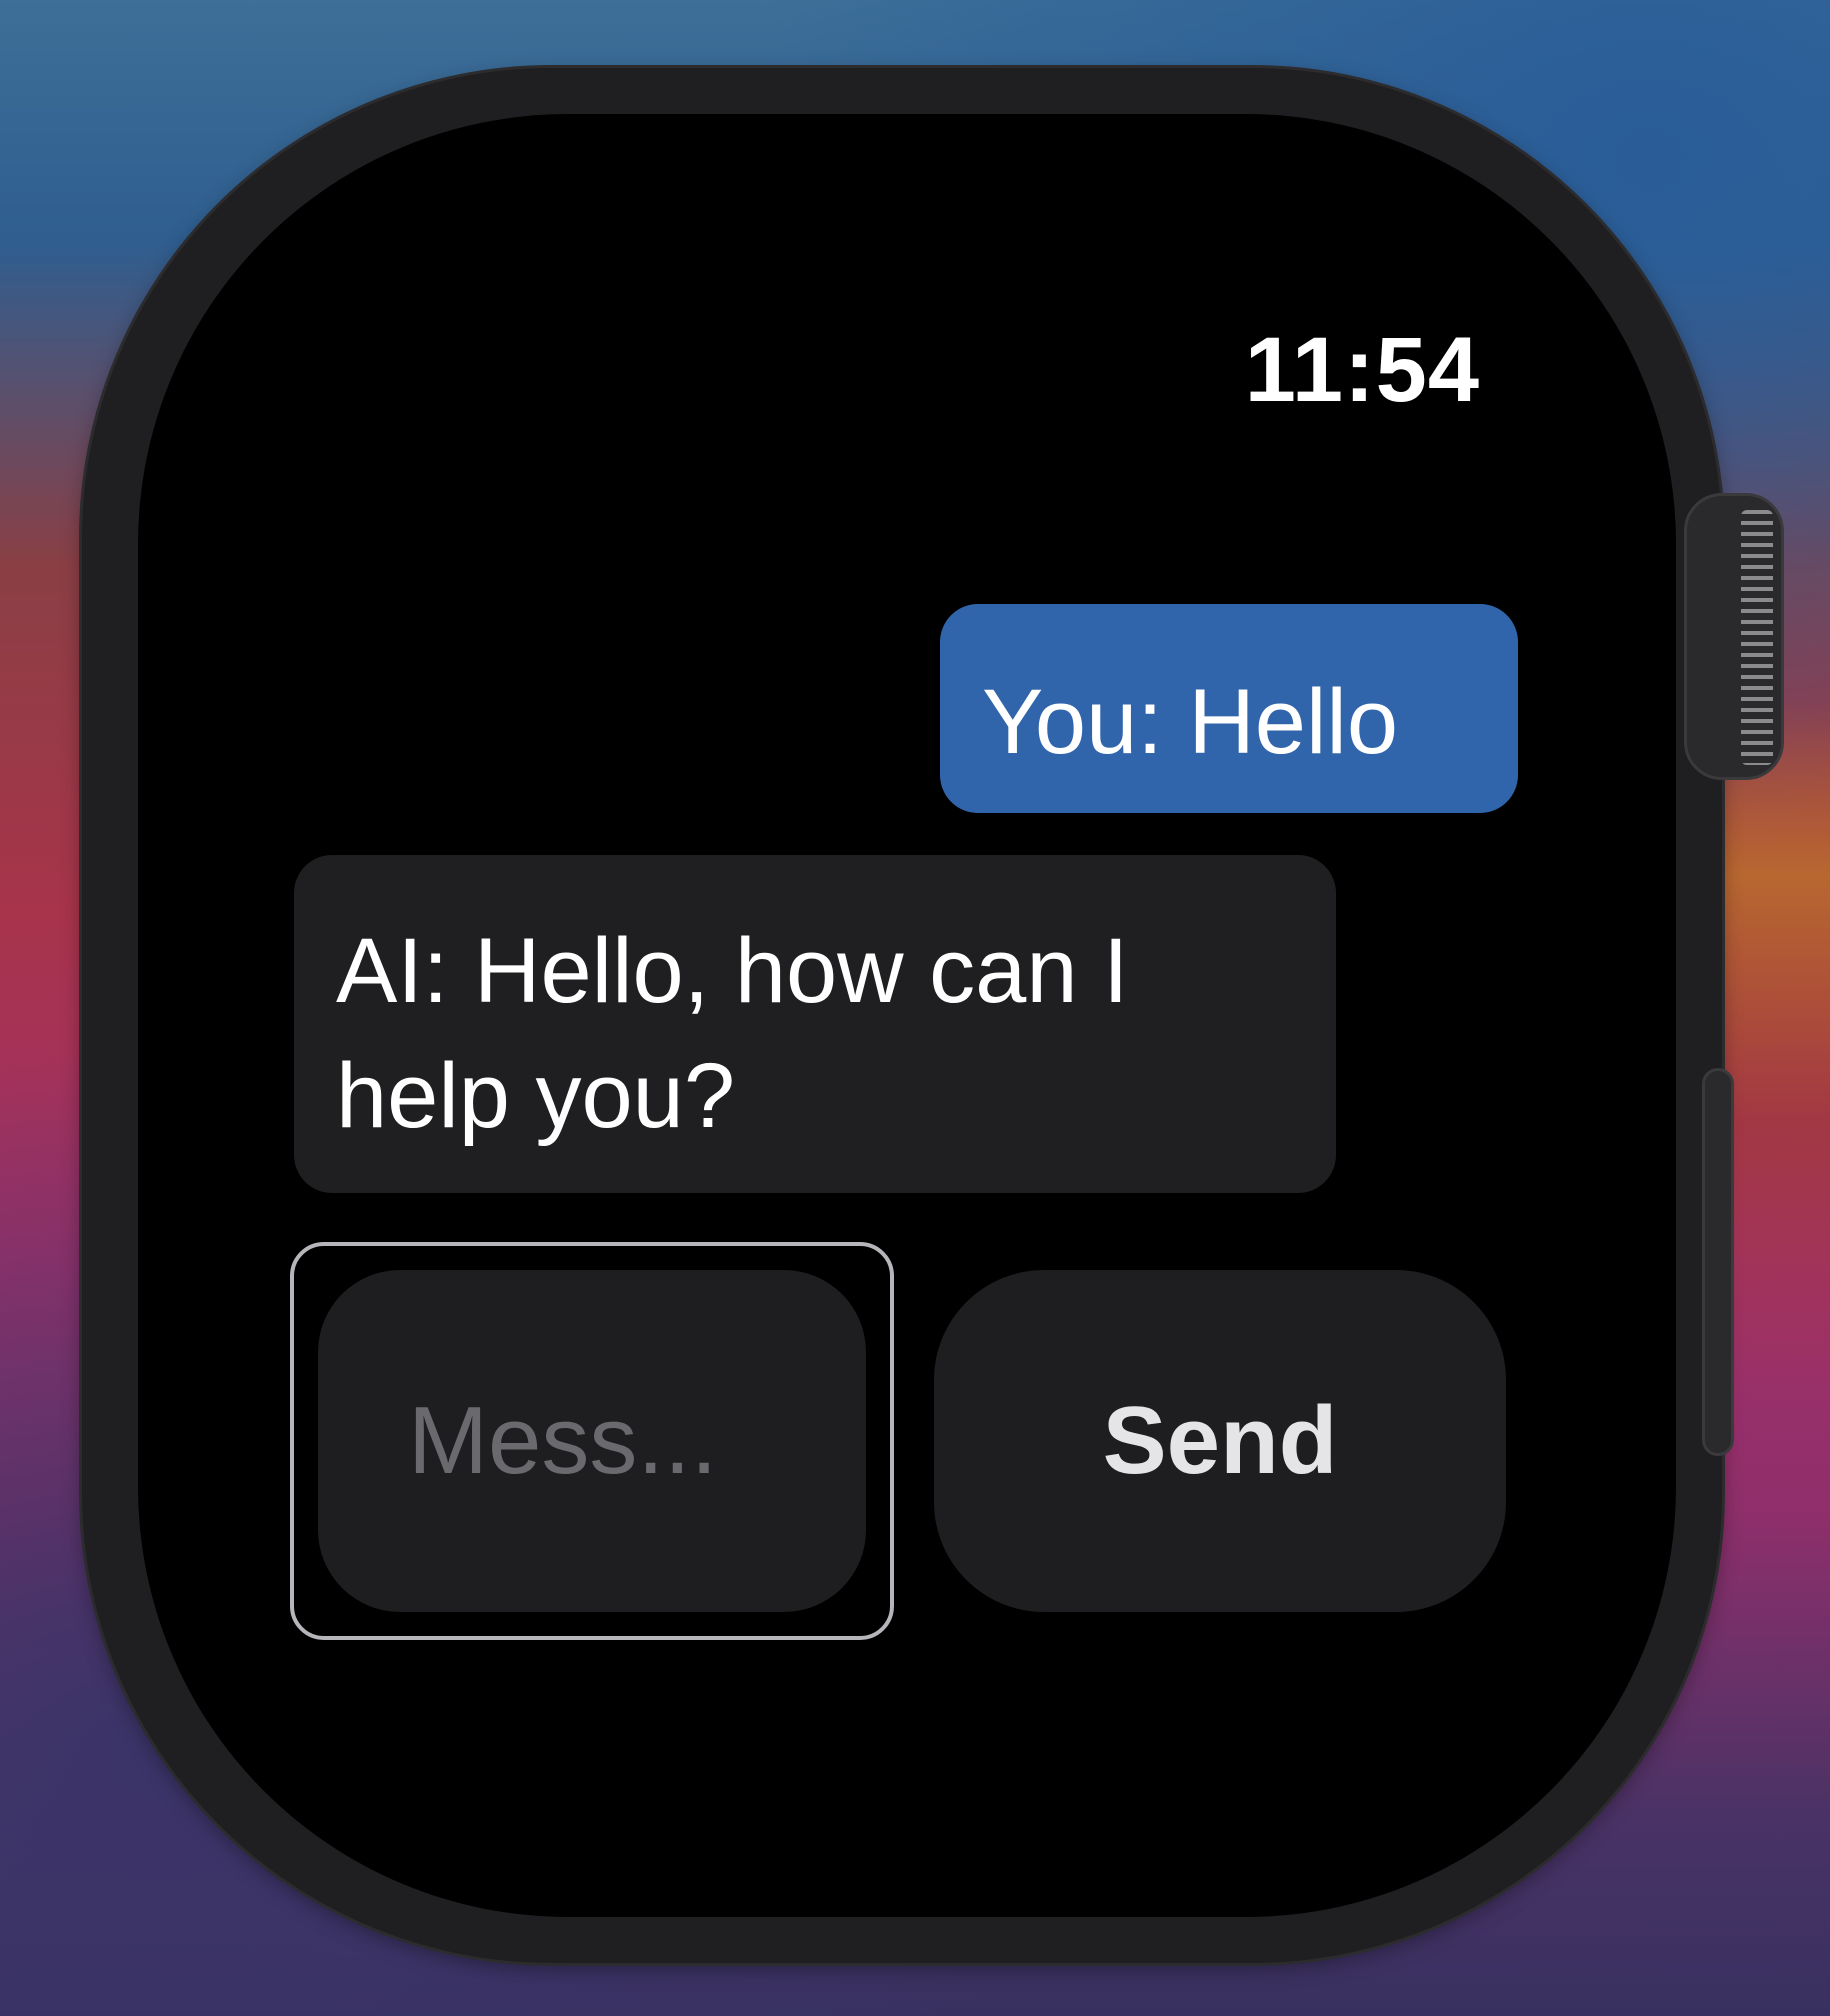 This screenshot has width=1830, height=2016. What do you see at coordinates (1718, 1262) in the screenshot?
I see `side-button` at bounding box center [1718, 1262].